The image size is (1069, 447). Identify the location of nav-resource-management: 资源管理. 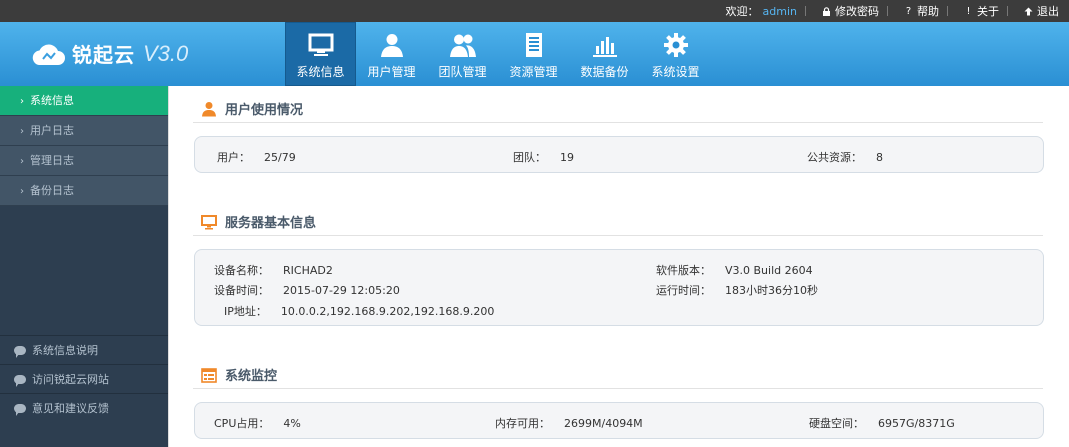
(533, 54).